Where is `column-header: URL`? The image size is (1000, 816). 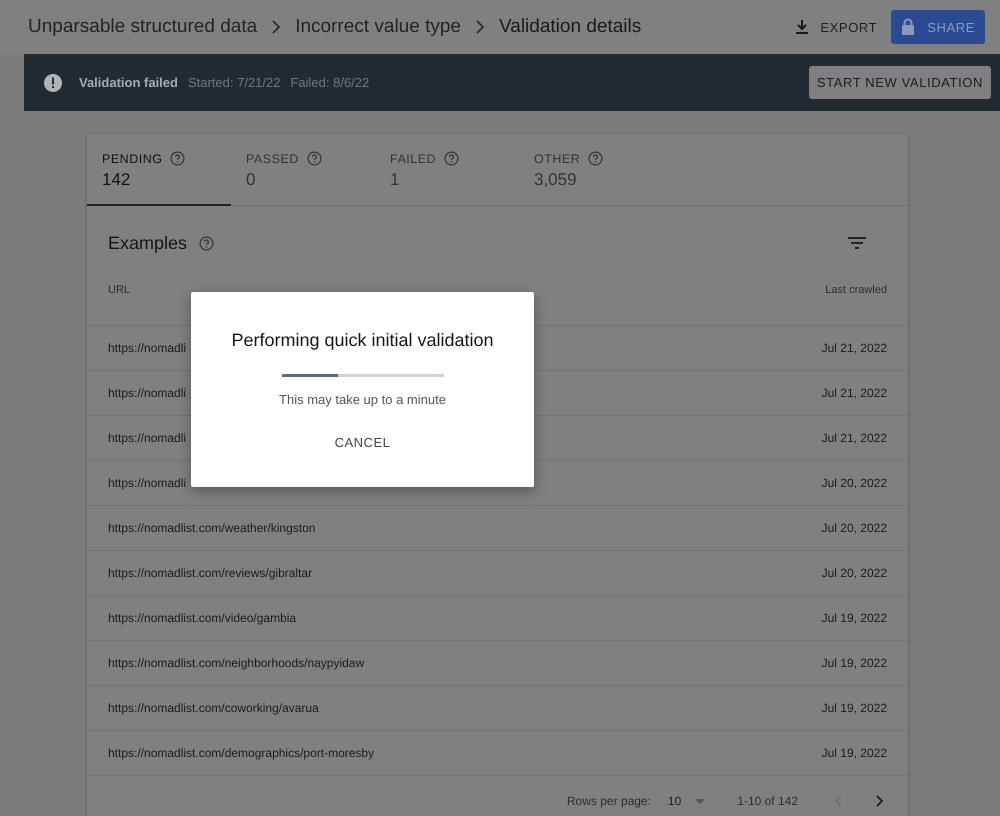
column-header: URL is located at coordinates (119, 290).